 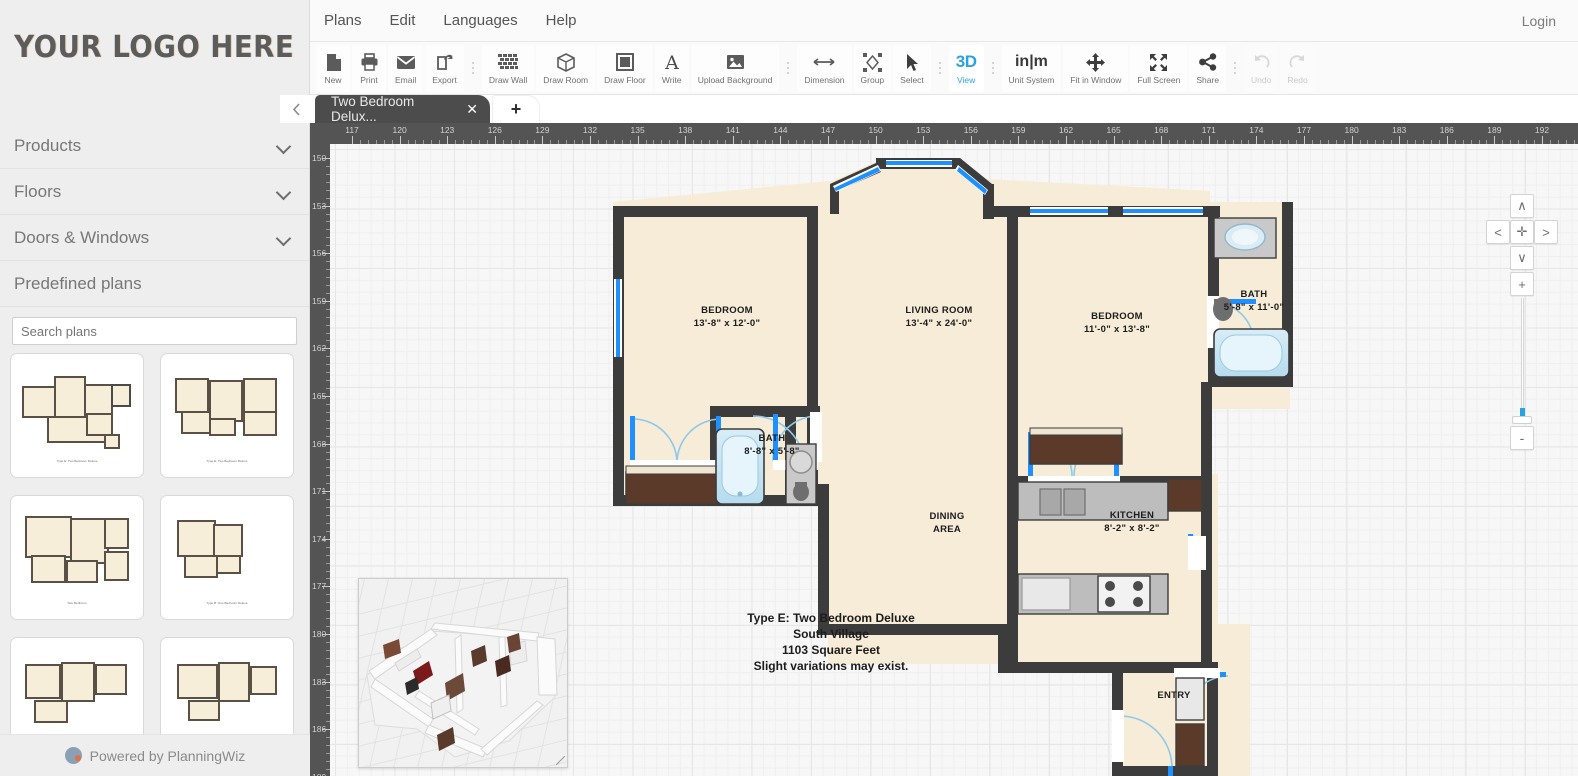 What do you see at coordinates (403, 21) in the screenshot?
I see `menu-edit: Edit` at bounding box center [403, 21].